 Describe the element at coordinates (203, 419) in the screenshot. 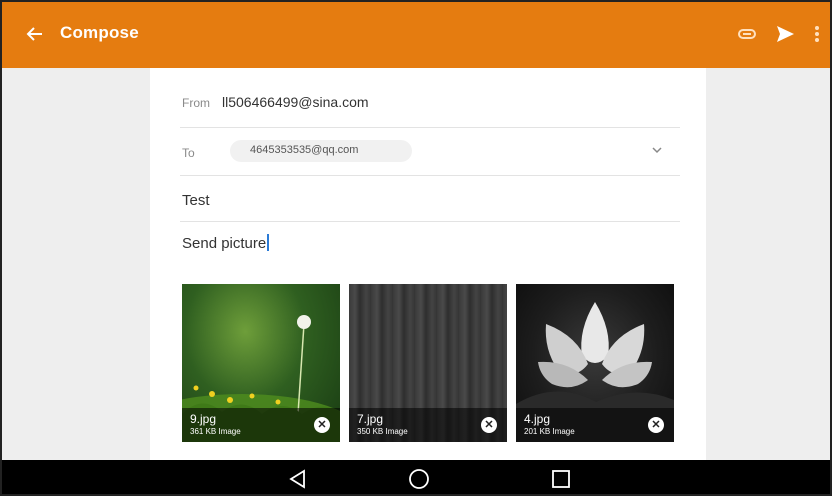

I see `attachment-name: 9.jpg` at that location.